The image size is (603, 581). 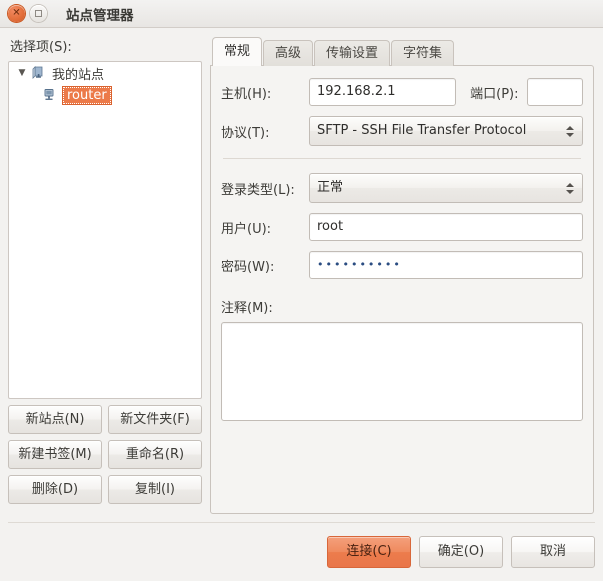 What do you see at coordinates (446, 265) in the screenshot?
I see `password-input: ••••••••••` at bounding box center [446, 265].